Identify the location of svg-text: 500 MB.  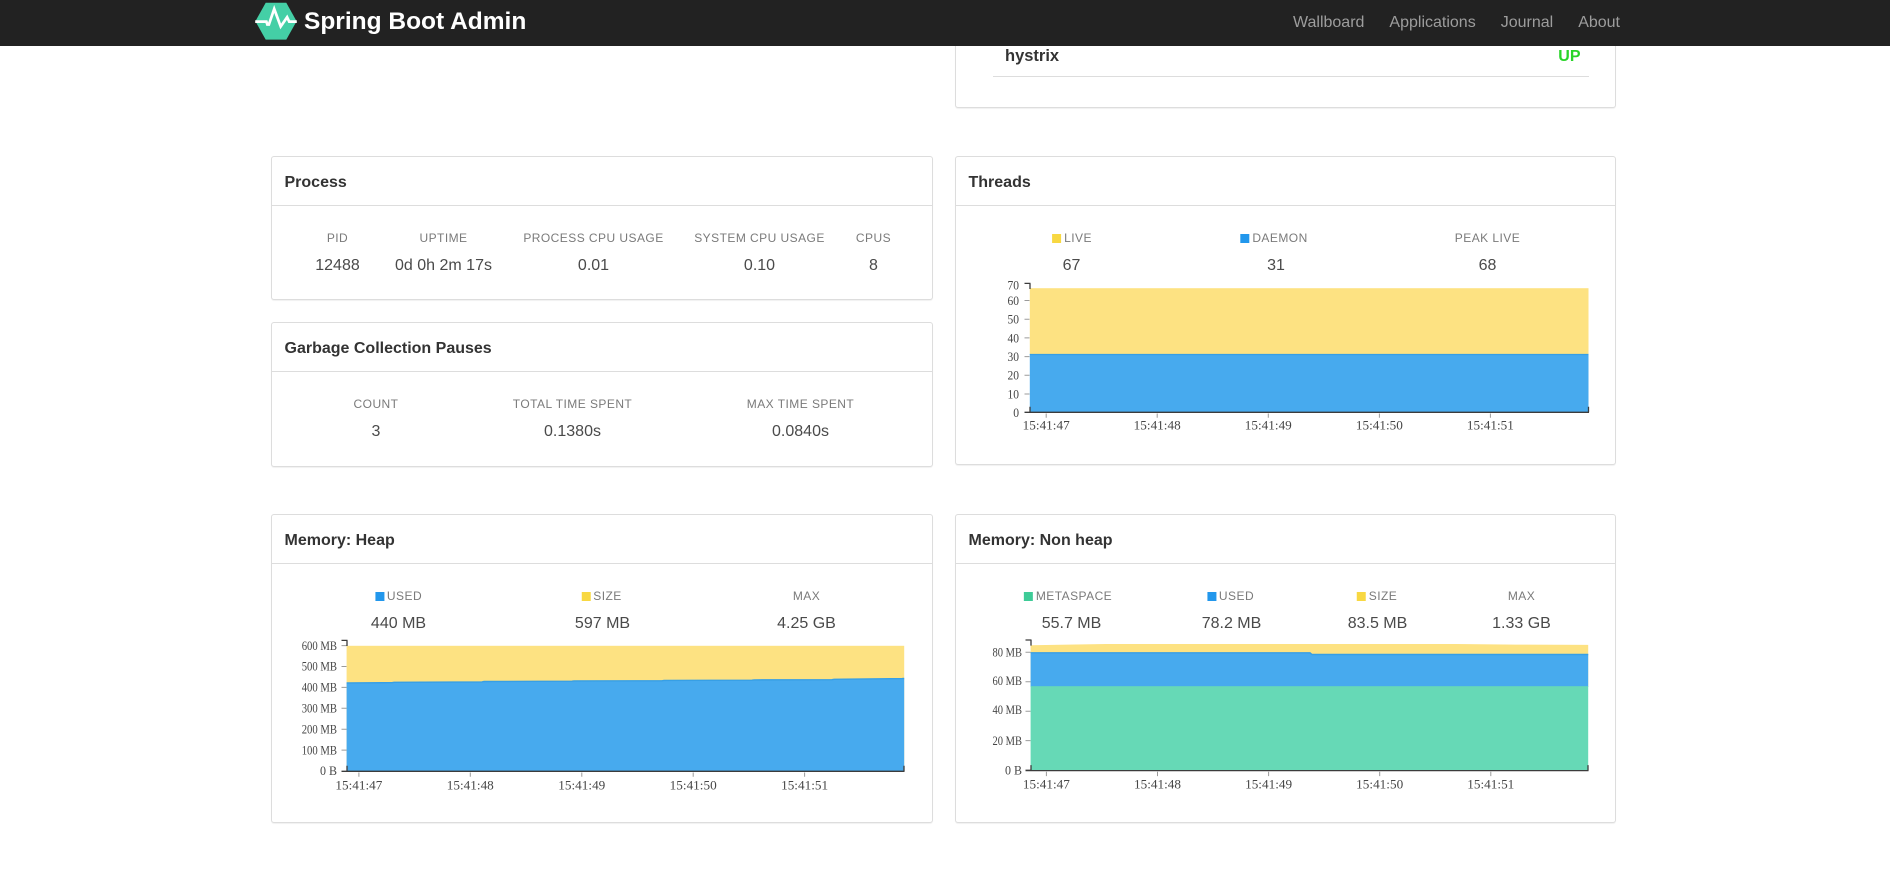
(320, 666).